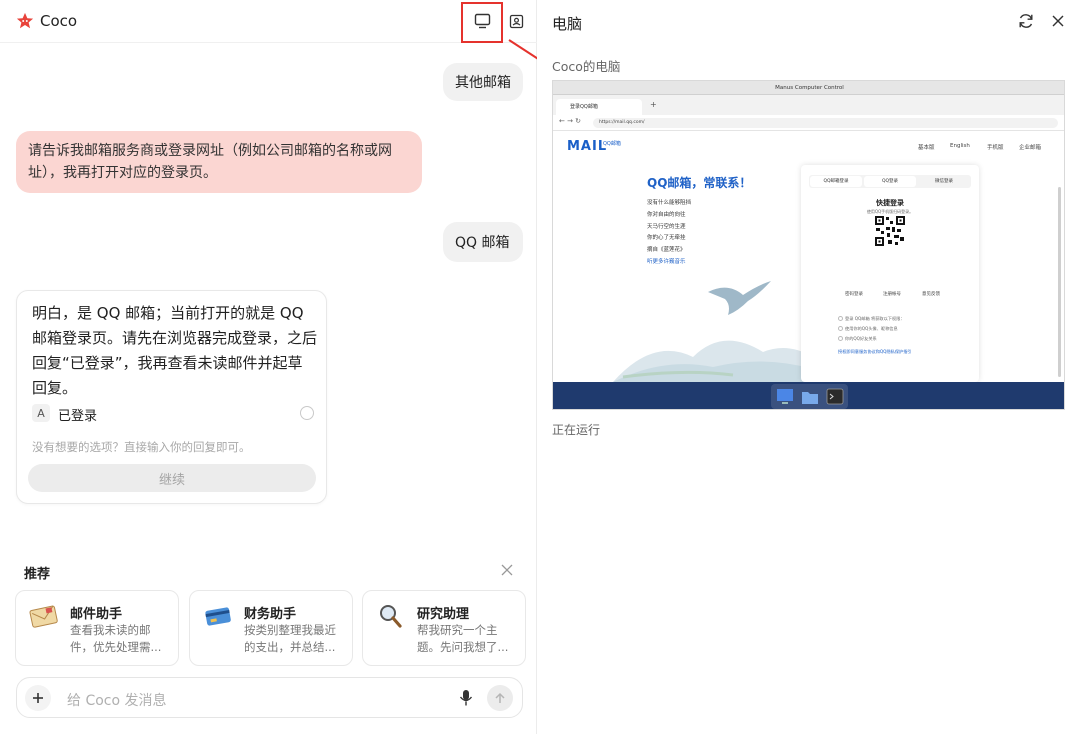  What do you see at coordinates (586, 66) in the screenshot?
I see `computer-subtitle: Coco的电脑` at bounding box center [586, 66].